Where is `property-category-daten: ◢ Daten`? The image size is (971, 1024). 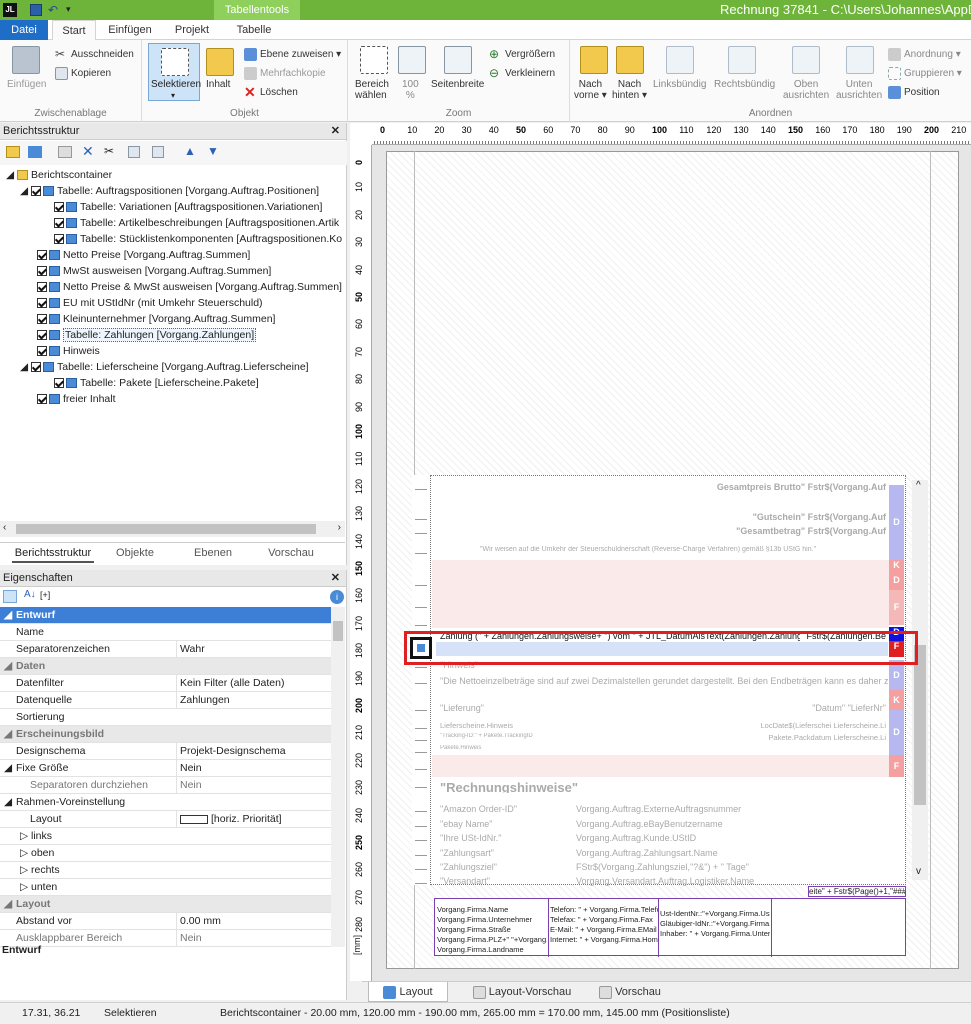
property-category-daten: ◢ Daten is located at coordinates (172, 666).